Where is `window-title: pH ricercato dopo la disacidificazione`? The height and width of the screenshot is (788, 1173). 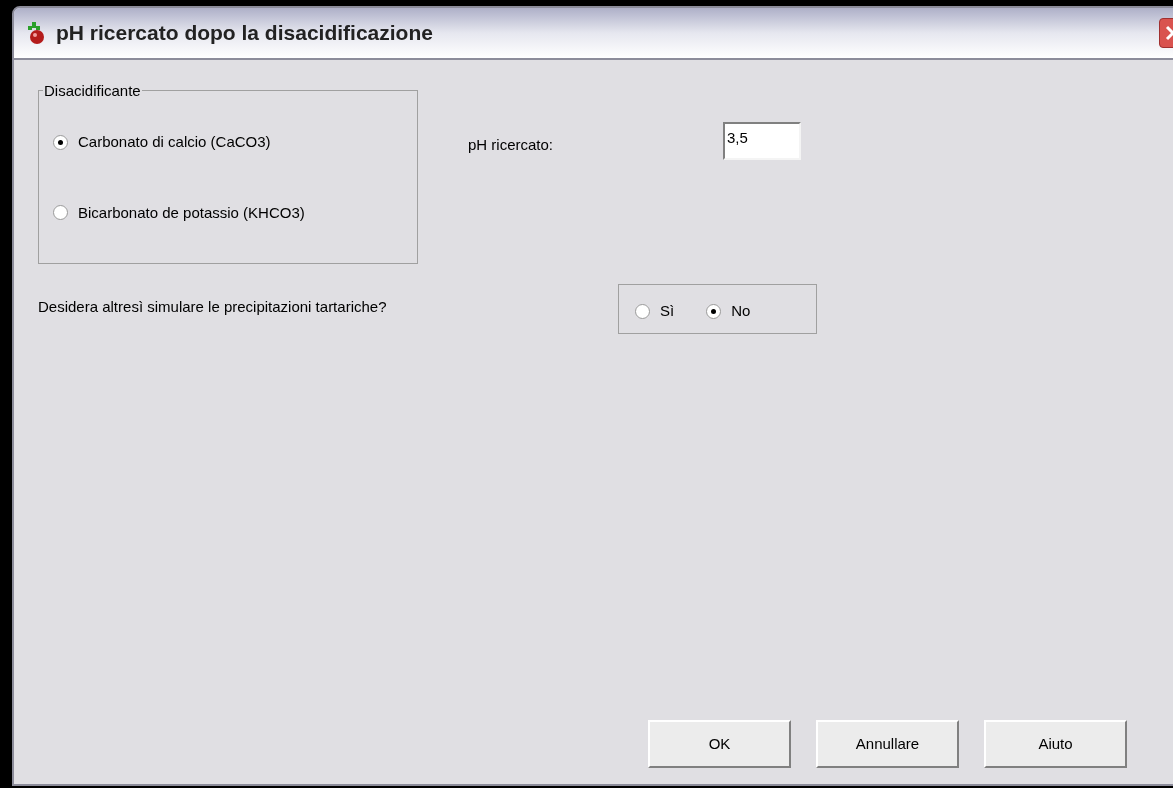 window-title: pH ricercato dopo la disacidificazione is located at coordinates (244, 33).